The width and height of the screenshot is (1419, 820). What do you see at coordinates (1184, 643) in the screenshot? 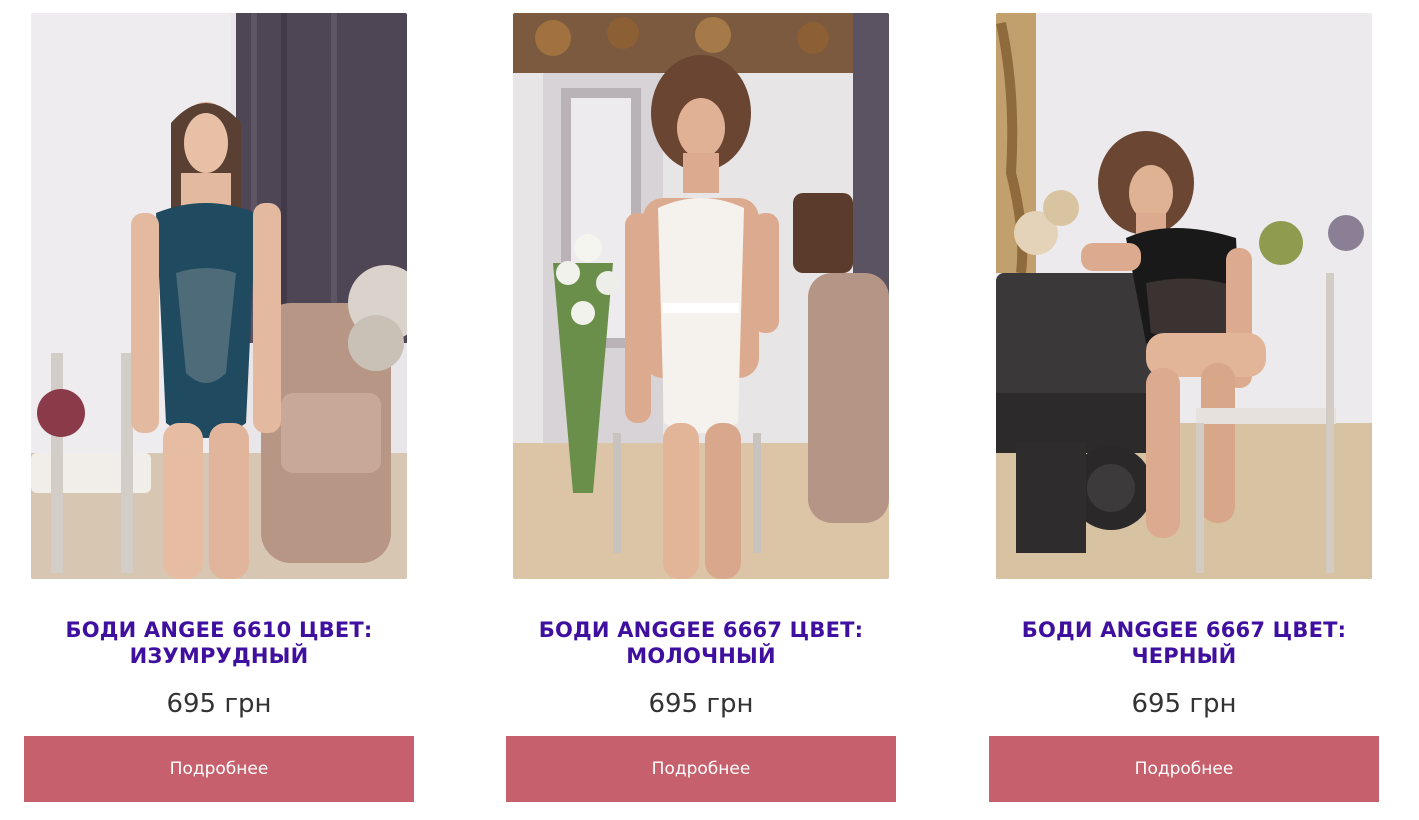
I see `product-title: БОДИ ANGGEE 6667 ЦВЕТ: ЧЕРНЫЙ` at bounding box center [1184, 643].